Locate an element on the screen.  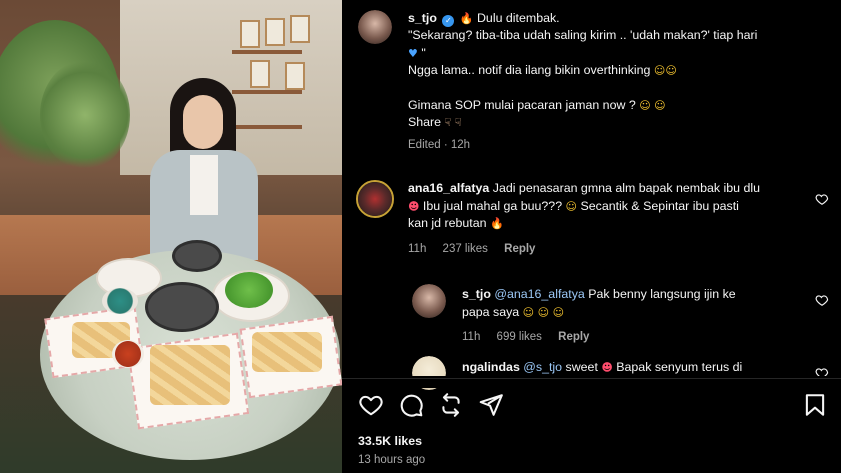
divider is located at coordinates (591, 378).